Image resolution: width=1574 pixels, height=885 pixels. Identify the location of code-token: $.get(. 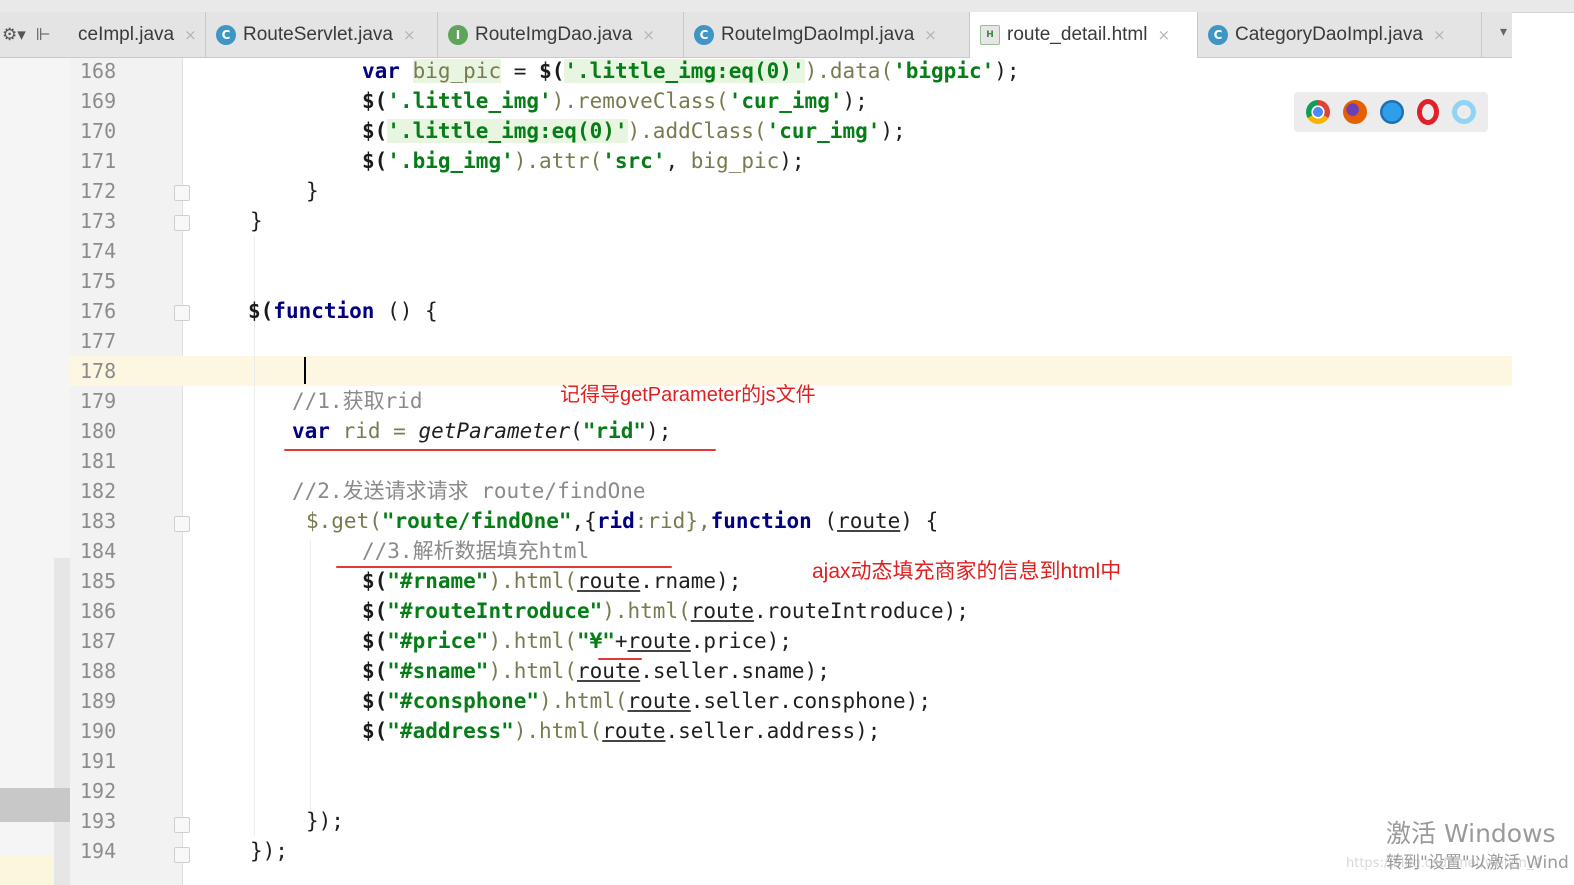
(344, 521).